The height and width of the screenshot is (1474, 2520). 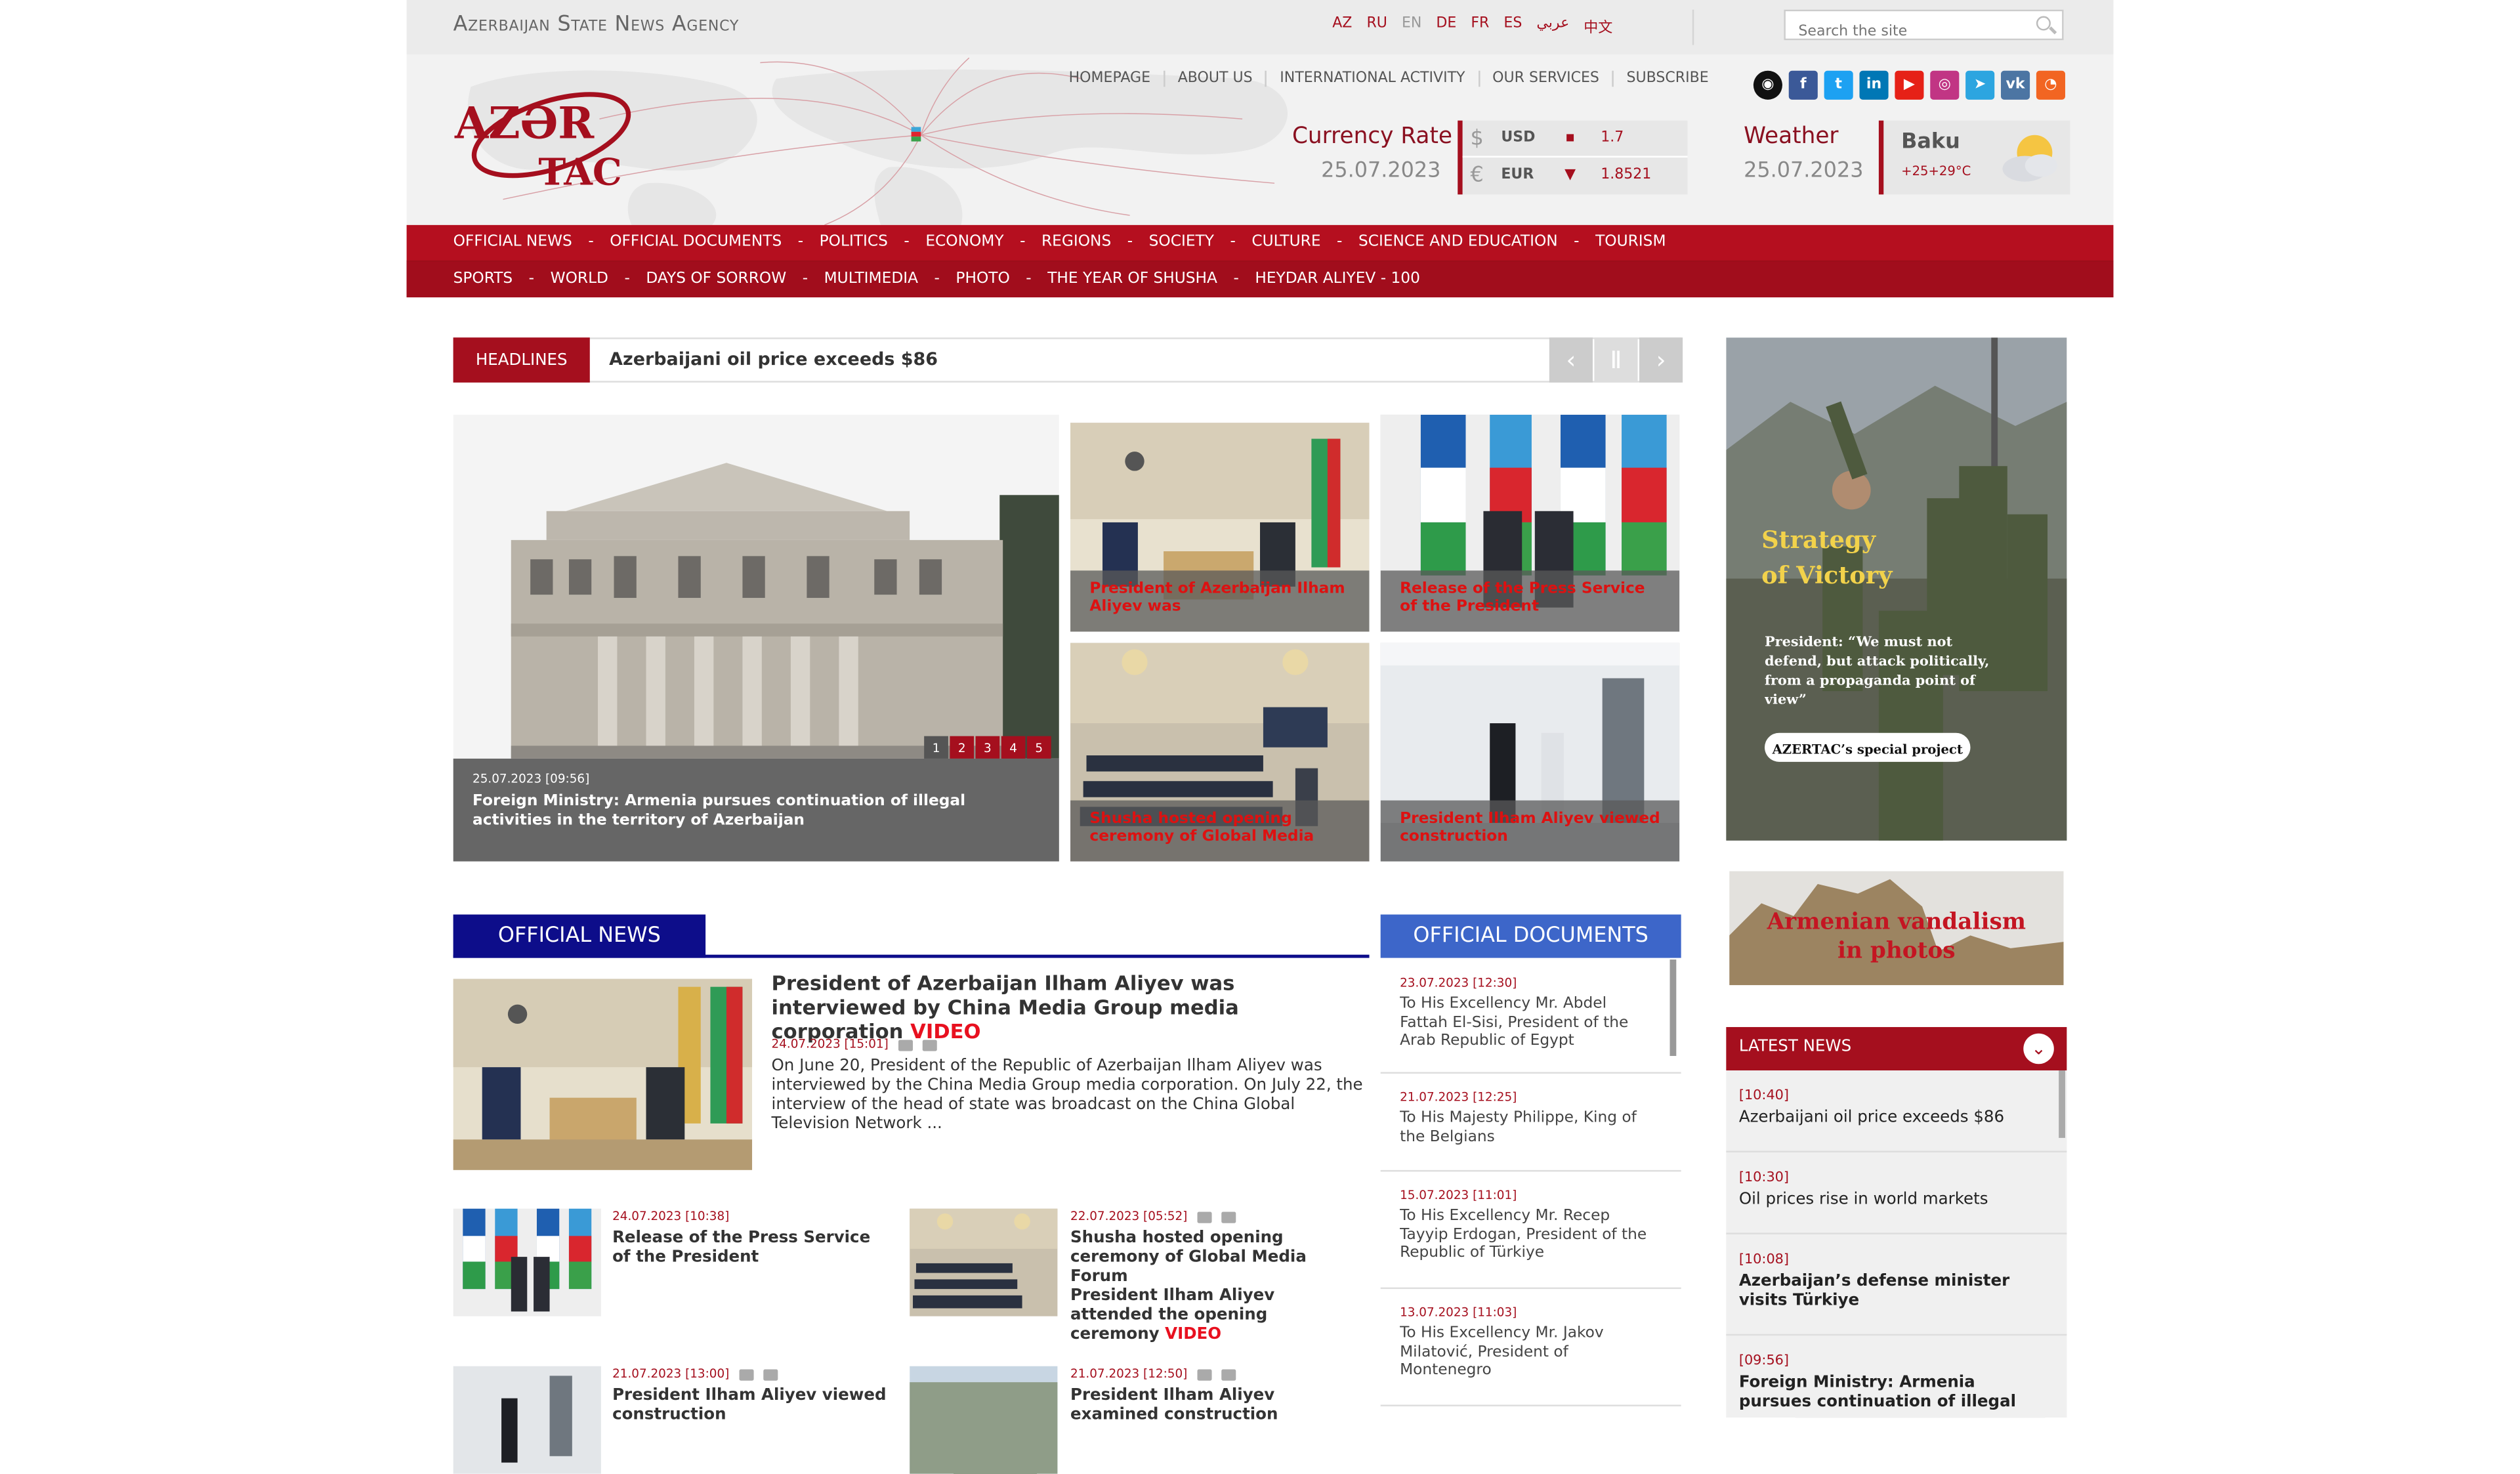 I want to click on nav-society: SOCIETY, so click(x=1181, y=242).